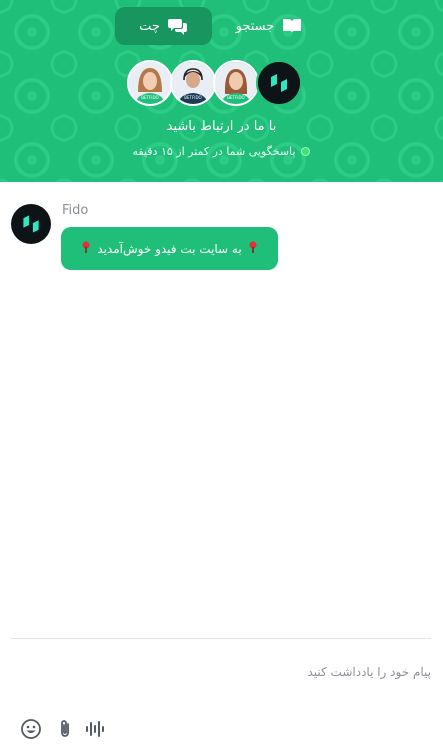 The height and width of the screenshot is (752, 443). I want to click on message-bubble: به سایت بت فیدو خوش‌آمدید, so click(169, 248).